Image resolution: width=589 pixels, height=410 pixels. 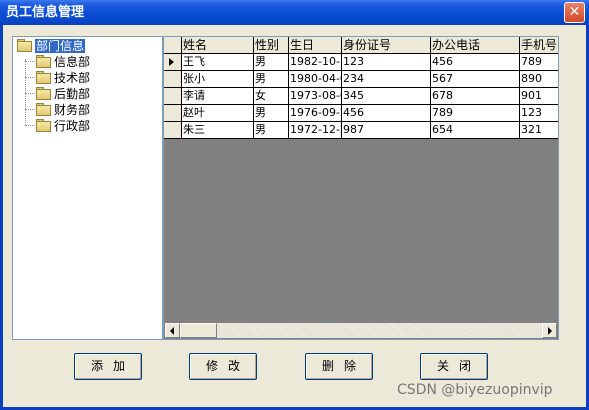 What do you see at coordinates (218, 45) in the screenshot?
I see `column-header-name: 姓名` at bounding box center [218, 45].